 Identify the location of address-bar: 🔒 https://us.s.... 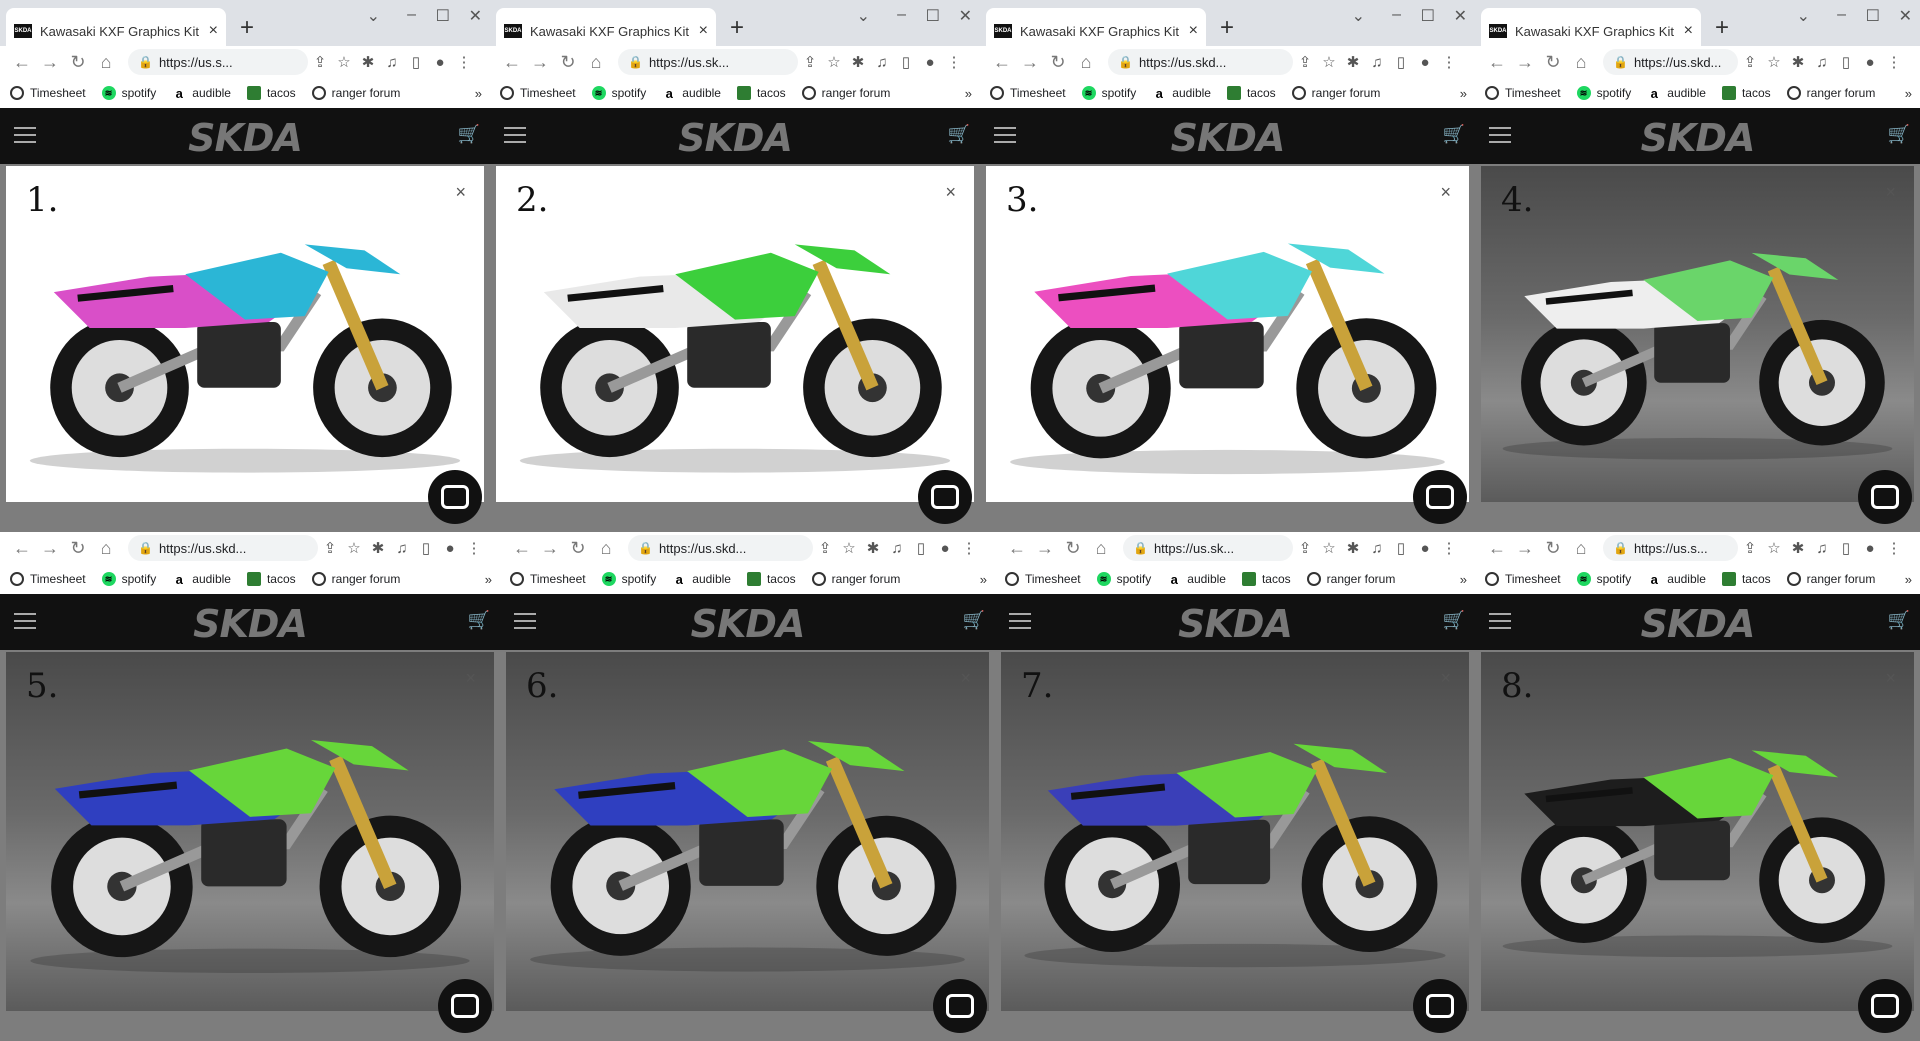
(218, 62).